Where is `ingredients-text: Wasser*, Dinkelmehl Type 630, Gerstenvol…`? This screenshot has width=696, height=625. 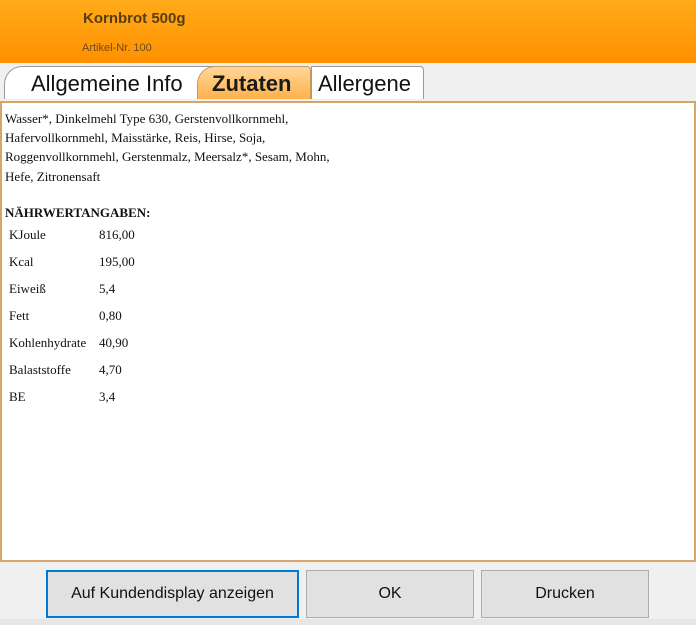
ingredients-text: Wasser*, Dinkelmehl Type 630, Gerstenvol… is located at coordinates (167, 147).